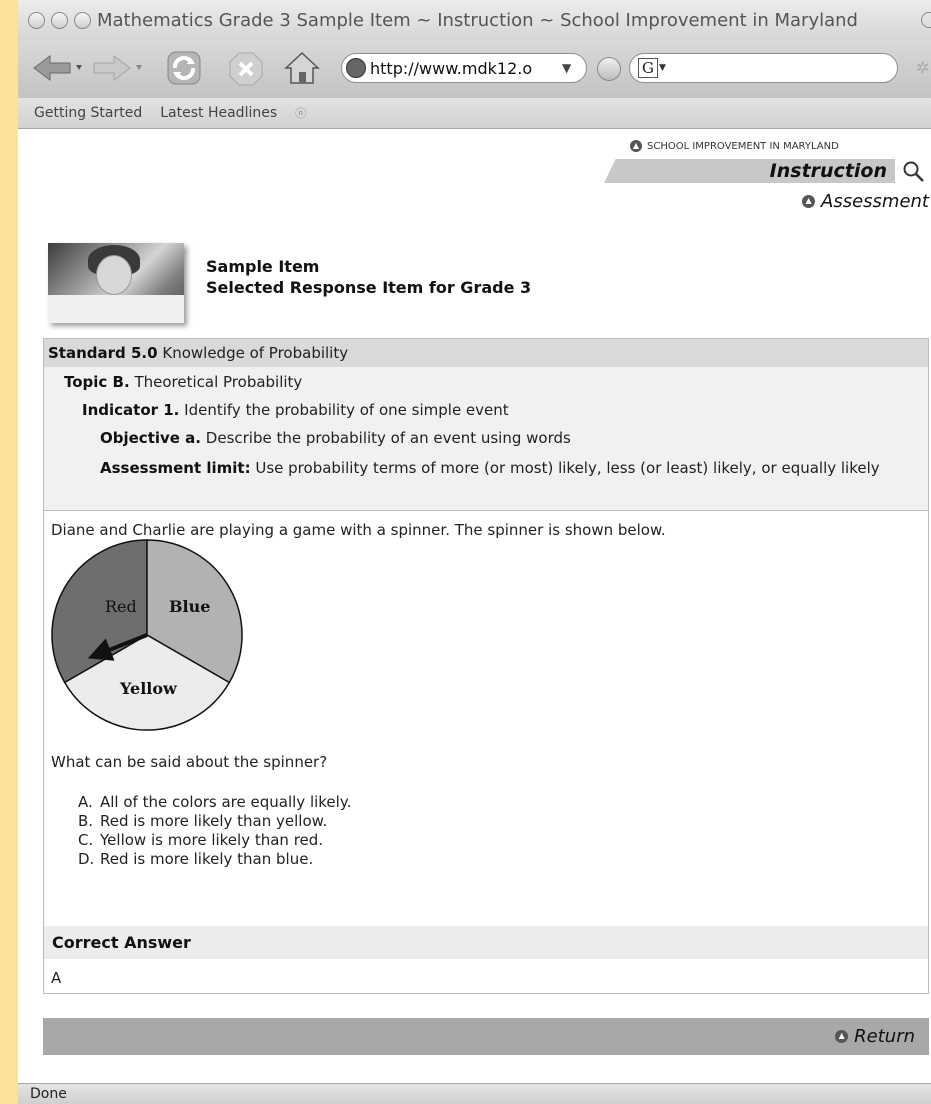  I want to click on close-window-button, so click(36, 20).